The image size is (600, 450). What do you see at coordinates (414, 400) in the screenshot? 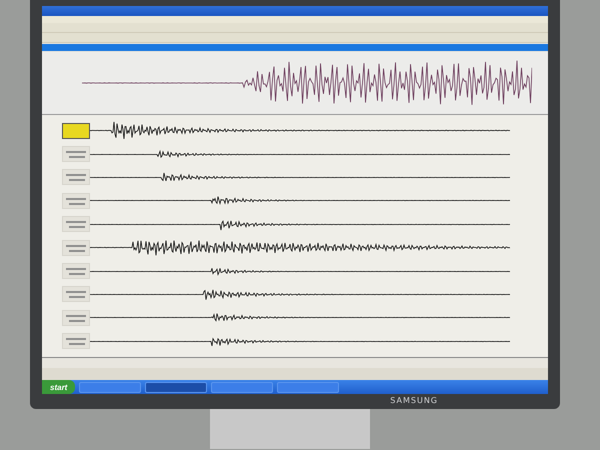
I see `brand-label: SAMSUNG` at bounding box center [414, 400].